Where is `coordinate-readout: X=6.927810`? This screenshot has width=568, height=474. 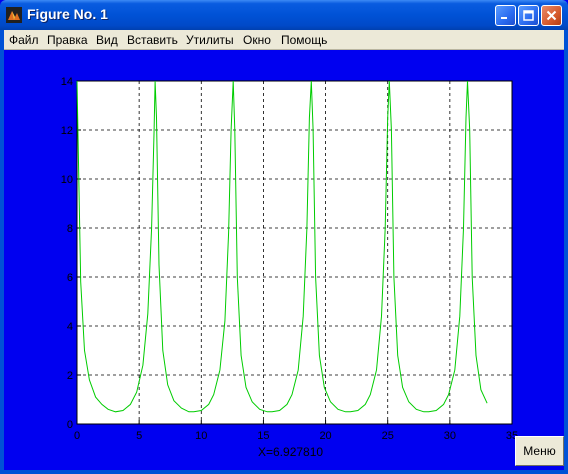 coordinate-readout: X=6.927810 is located at coordinates (291, 452).